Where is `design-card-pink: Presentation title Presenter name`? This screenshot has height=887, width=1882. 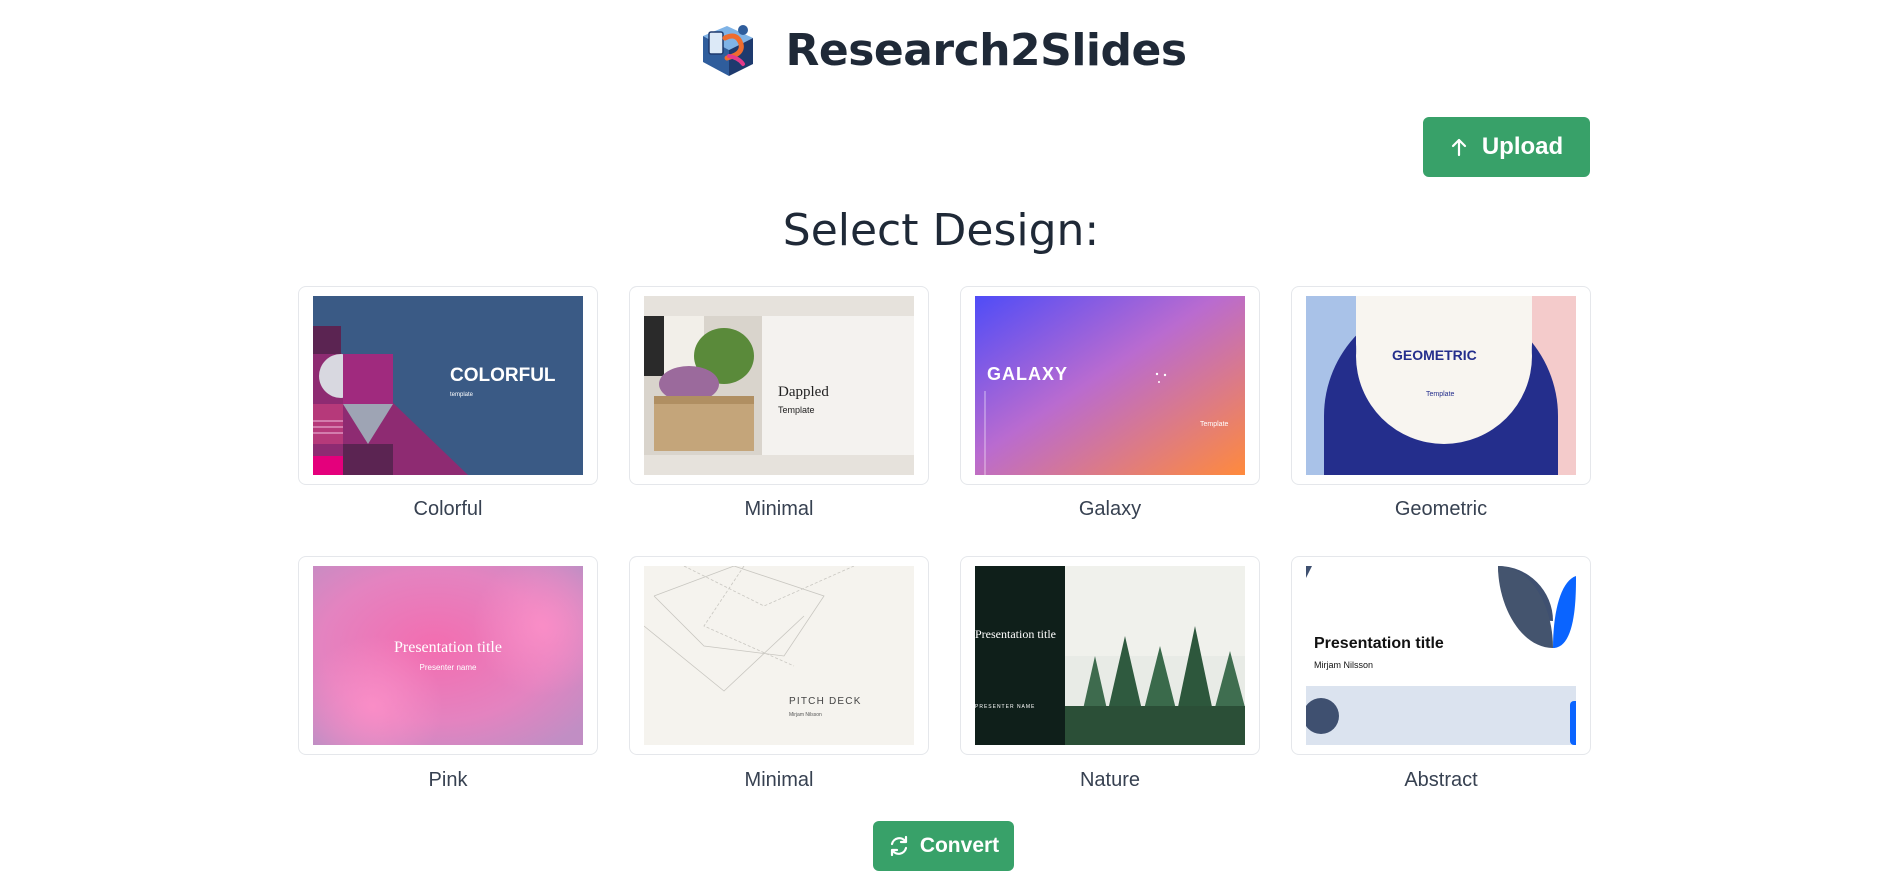
design-card-pink: Presentation title Presenter name is located at coordinates (448, 655).